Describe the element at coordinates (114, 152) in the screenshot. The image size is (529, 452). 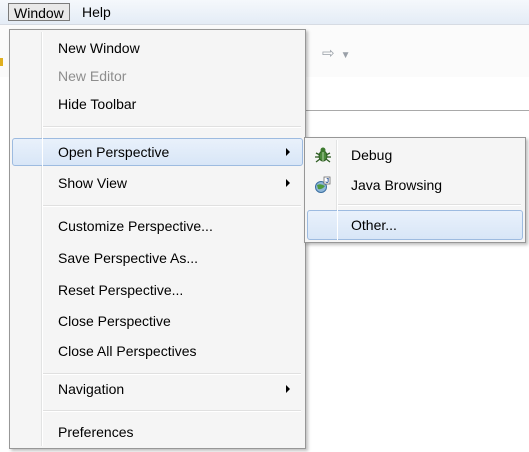
I see `menu-item-label: Open Perspective` at that location.